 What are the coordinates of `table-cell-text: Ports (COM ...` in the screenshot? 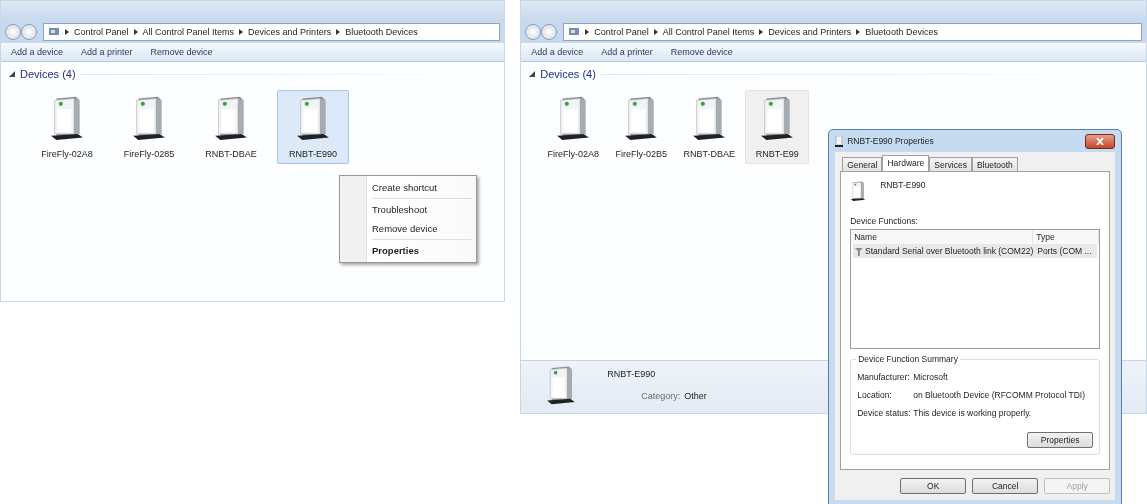 It's located at (1064, 251).